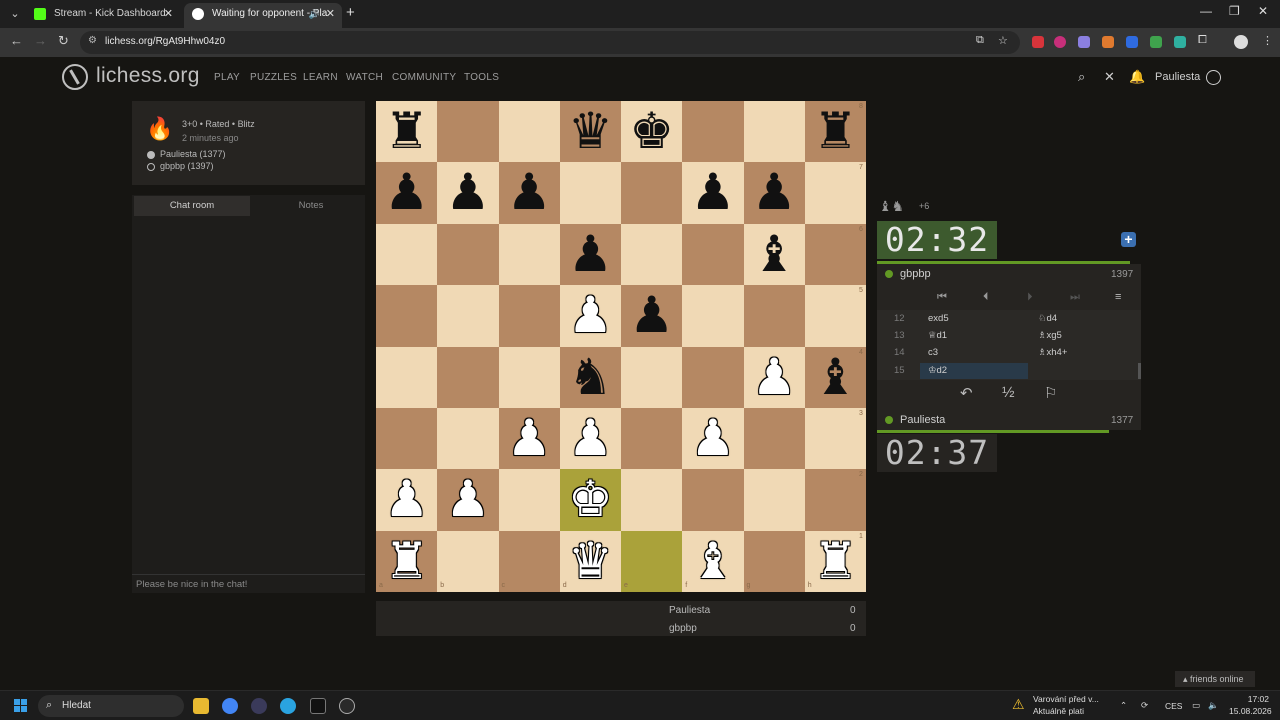 The image size is (1280, 720). What do you see at coordinates (407, 377) in the screenshot?
I see `square-a4` at bounding box center [407, 377].